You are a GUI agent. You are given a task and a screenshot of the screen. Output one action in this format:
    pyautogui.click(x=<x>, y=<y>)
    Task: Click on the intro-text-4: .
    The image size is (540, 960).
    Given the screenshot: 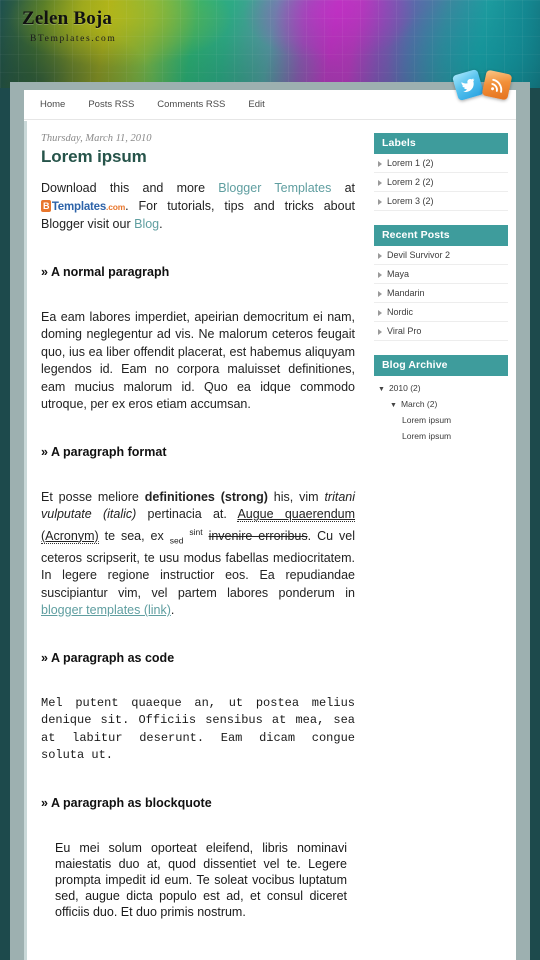 What is the action you would take?
    pyautogui.click(x=161, y=224)
    